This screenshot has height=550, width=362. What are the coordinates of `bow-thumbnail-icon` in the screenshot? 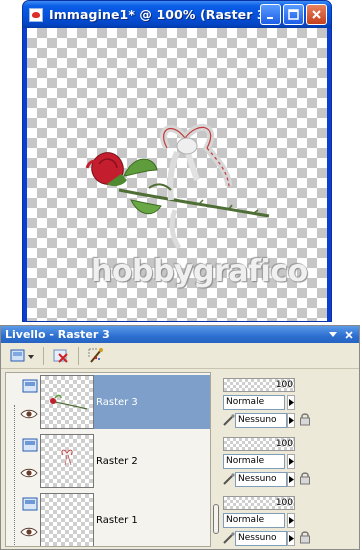 It's located at (67, 457).